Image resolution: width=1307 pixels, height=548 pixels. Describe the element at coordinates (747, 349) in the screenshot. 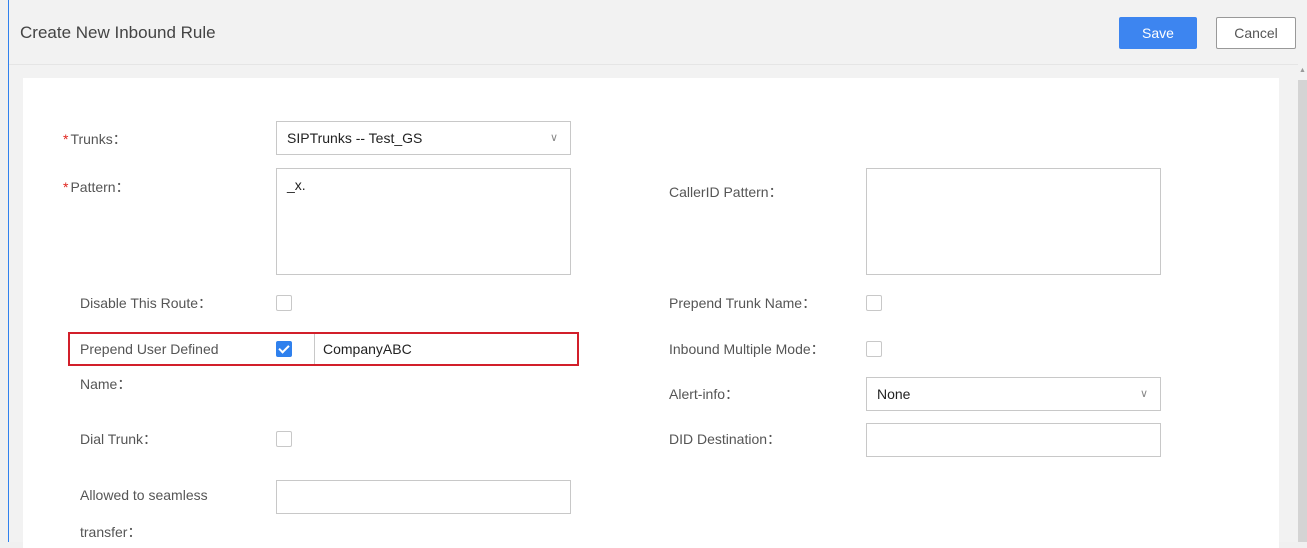

I see `inbound-multiple-mode-label: Inbound Multiple Mode：` at that location.